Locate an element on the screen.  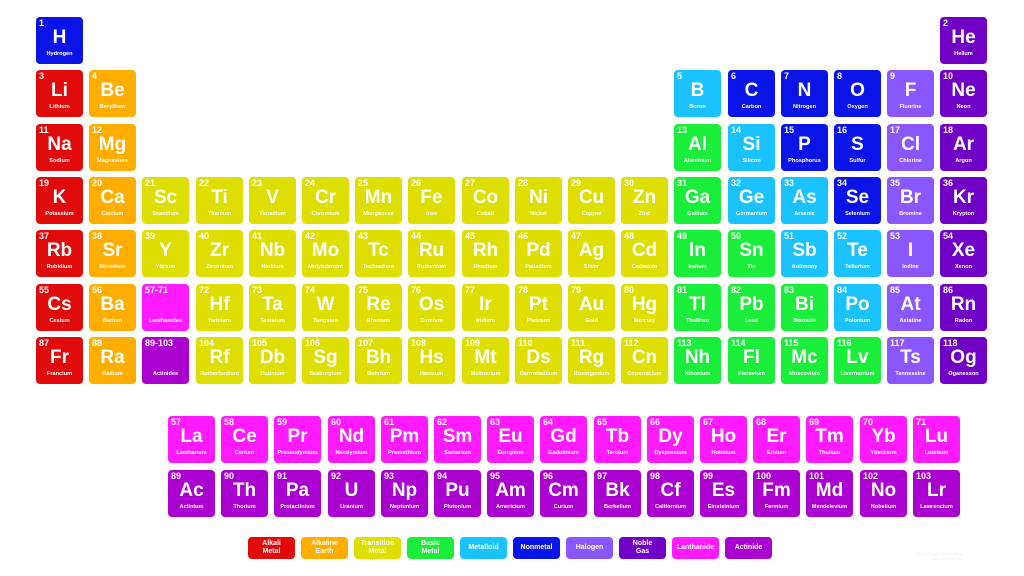
element-thallium: 81 Tl Thallium is located at coordinates (697, 307).